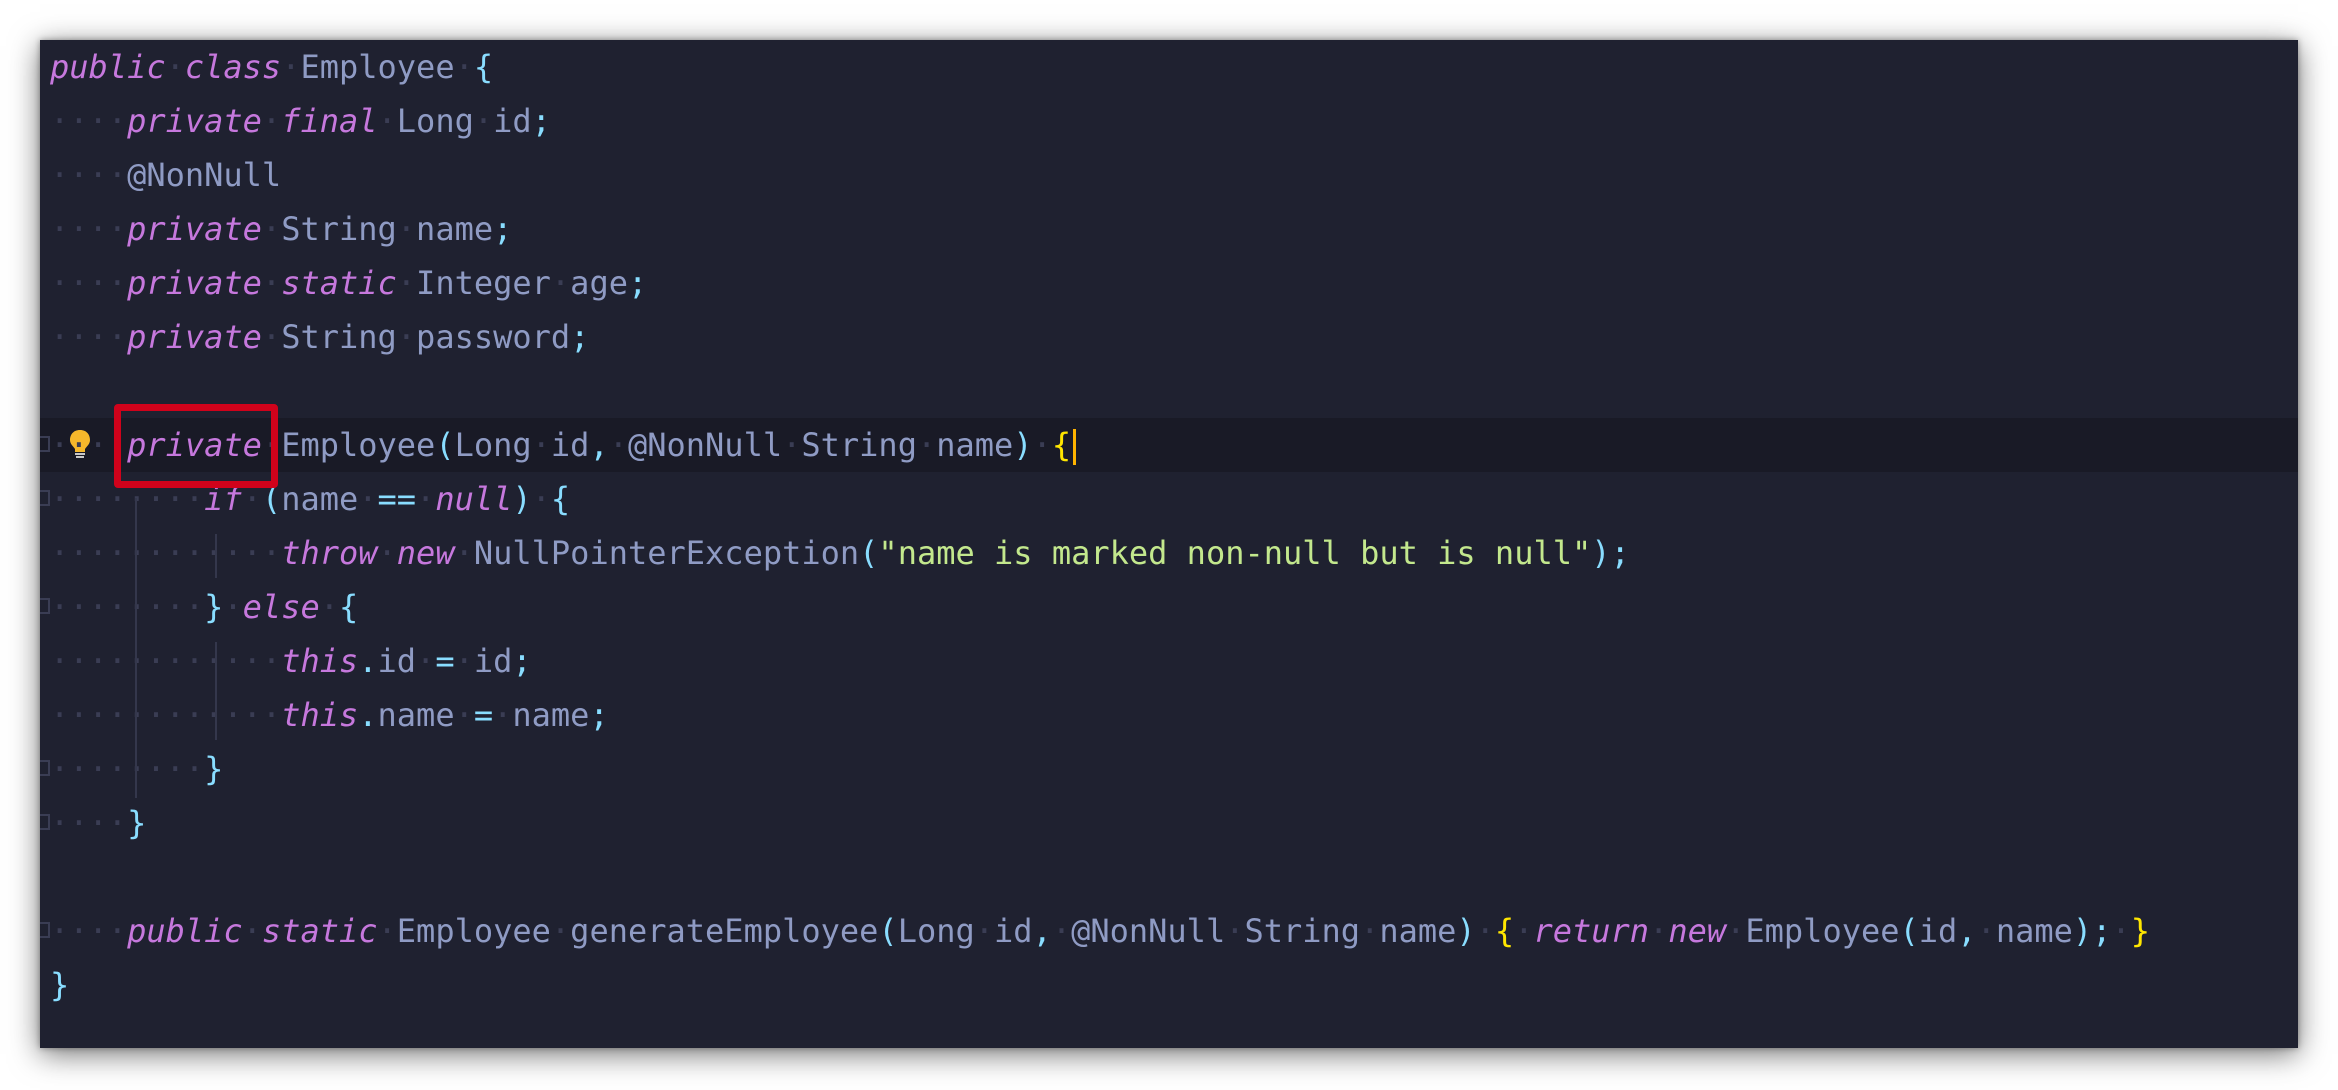  Describe the element at coordinates (1169, 67) in the screenshot. I see `code-line: public·class·Employee·{` at that location.